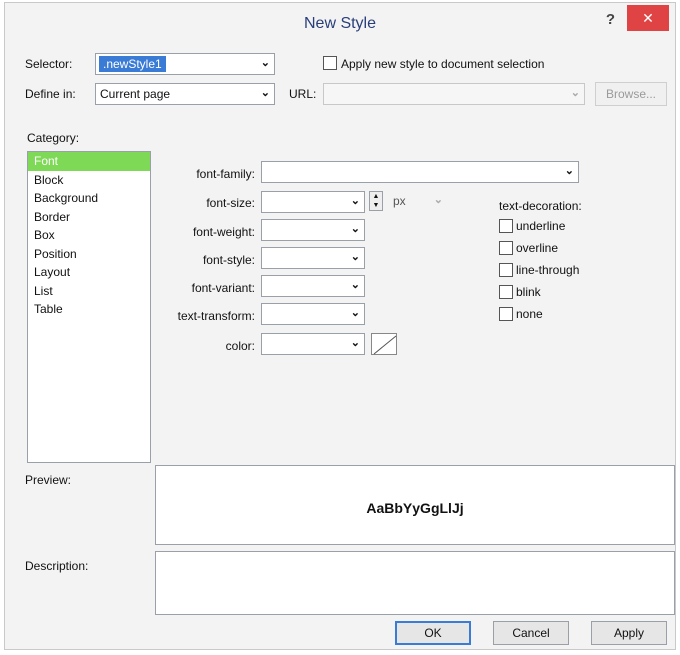 The height and width of the screenshot is (655, 680). I want to click on dialog-title: New Style, so click(340, 23).